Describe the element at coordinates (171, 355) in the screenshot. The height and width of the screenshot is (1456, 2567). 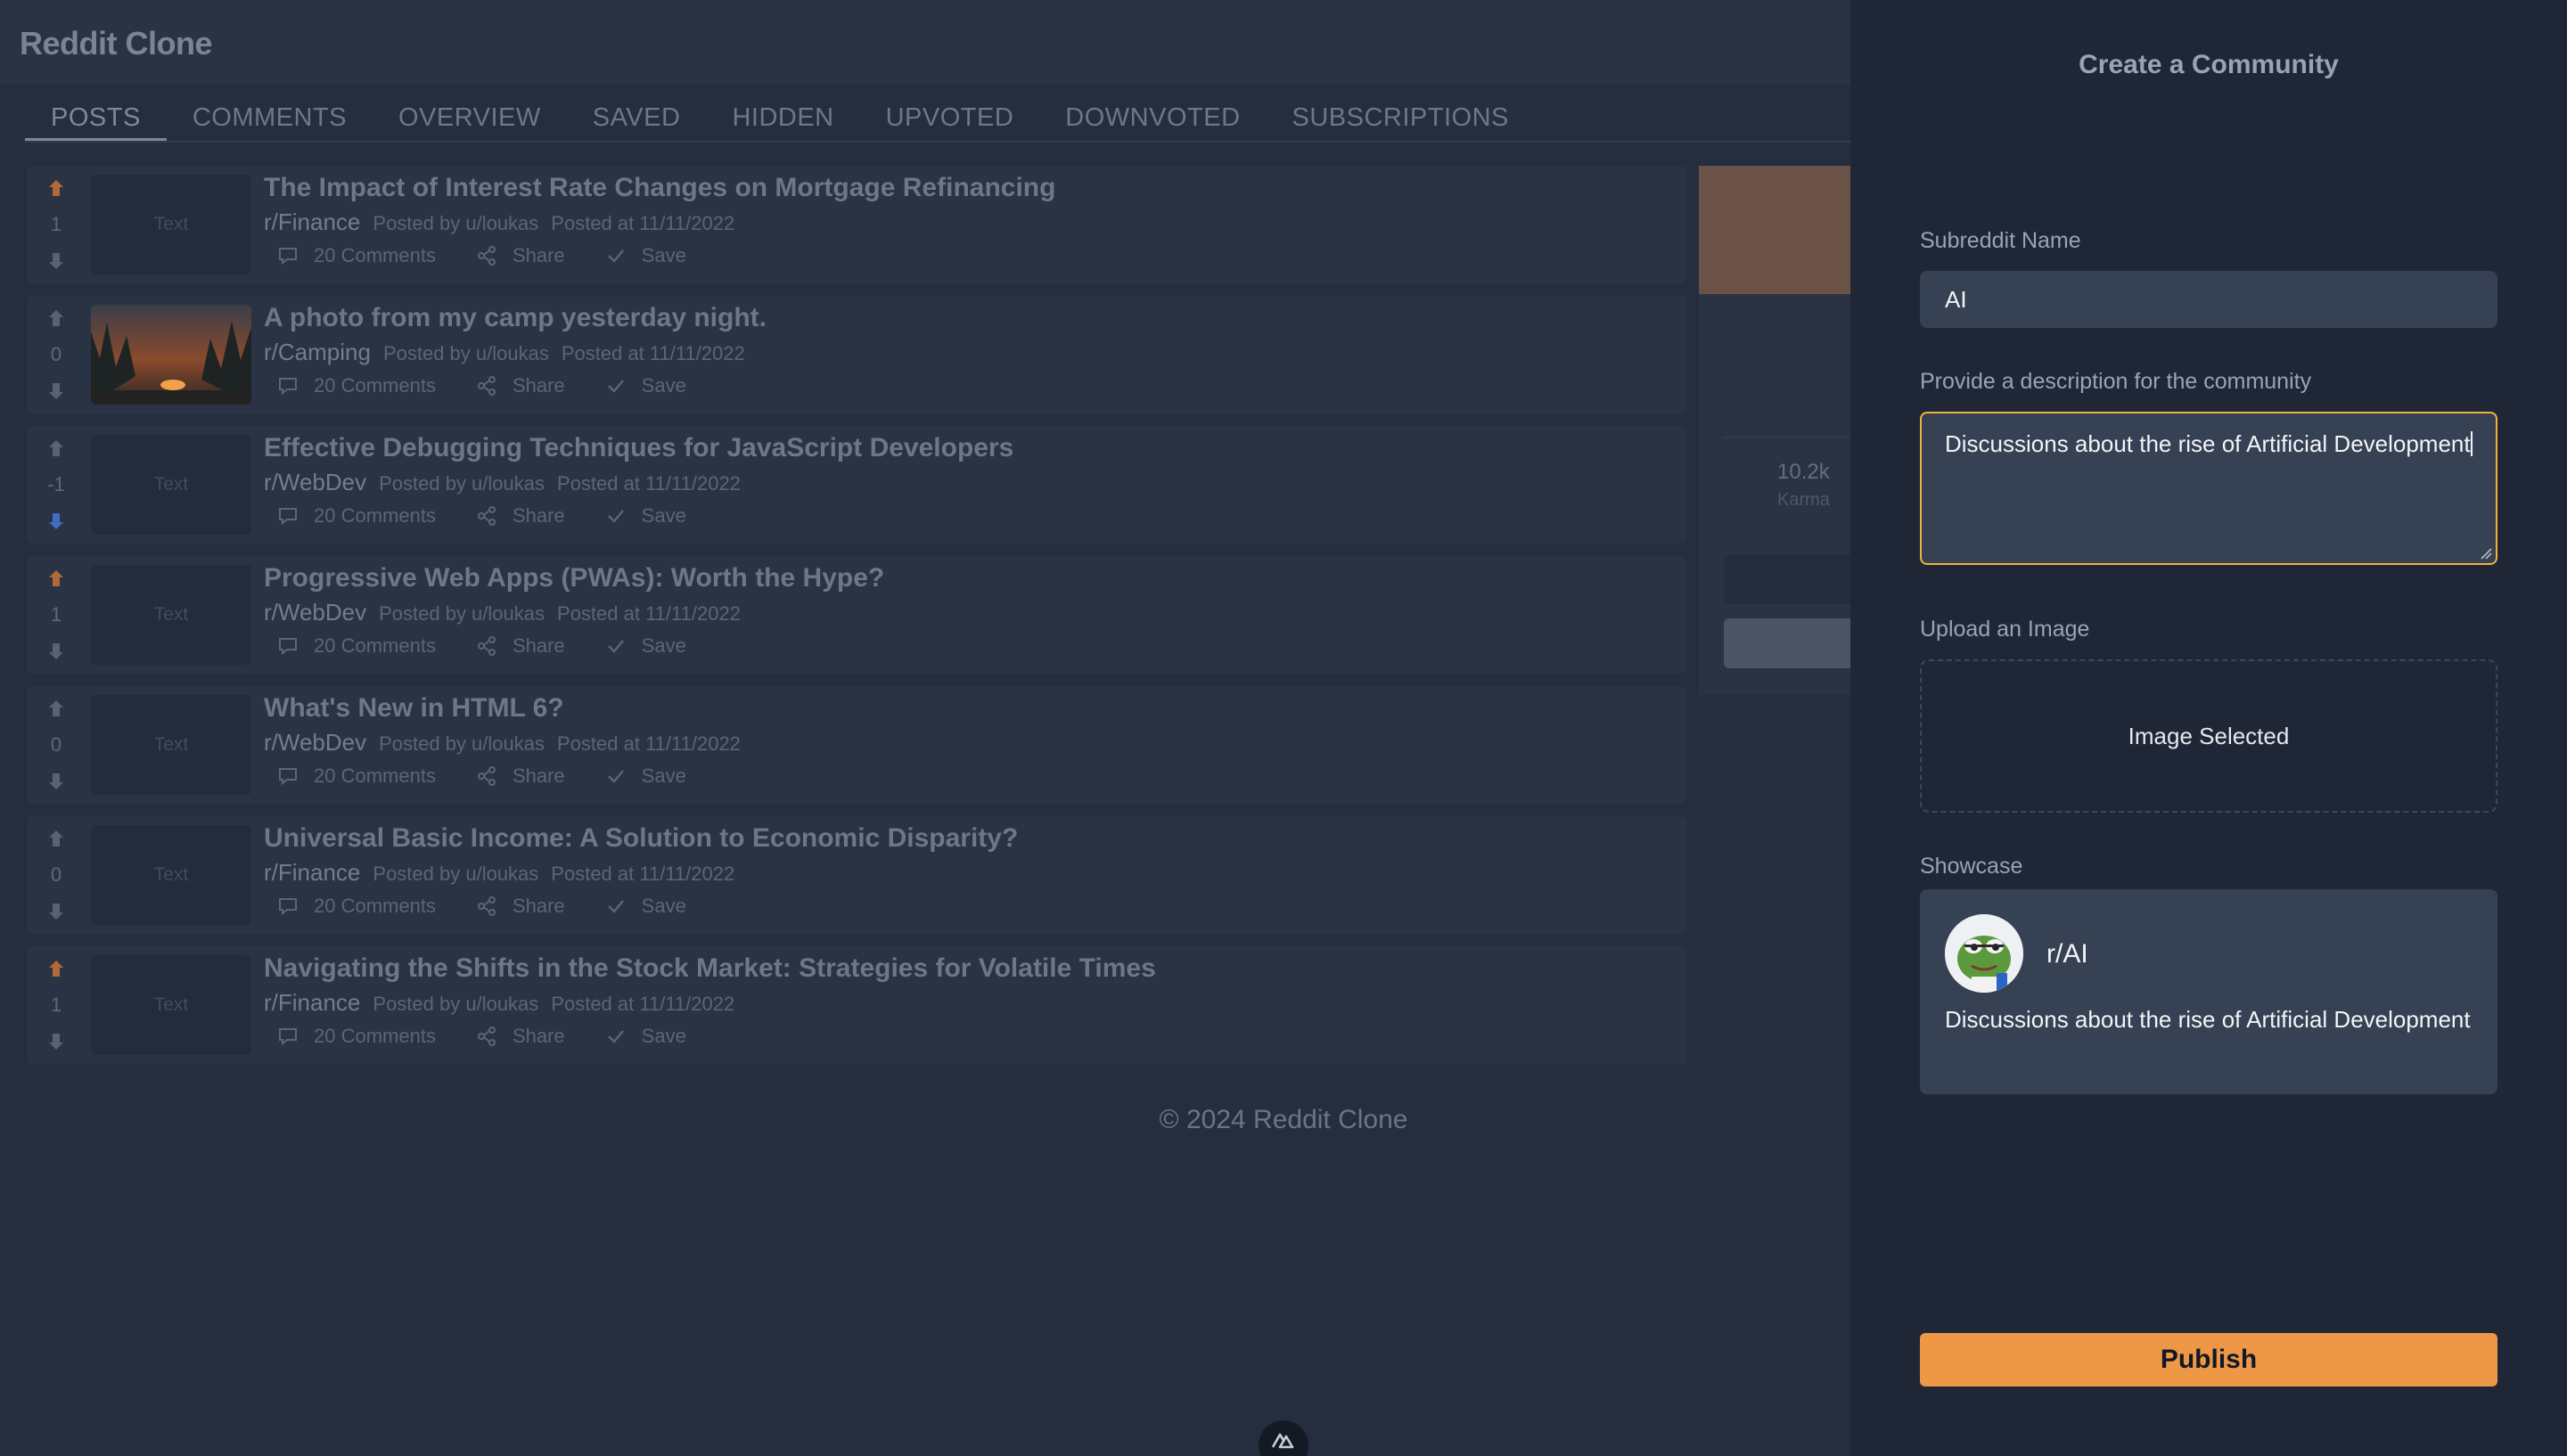
I see `post-thumbnail` at that location.